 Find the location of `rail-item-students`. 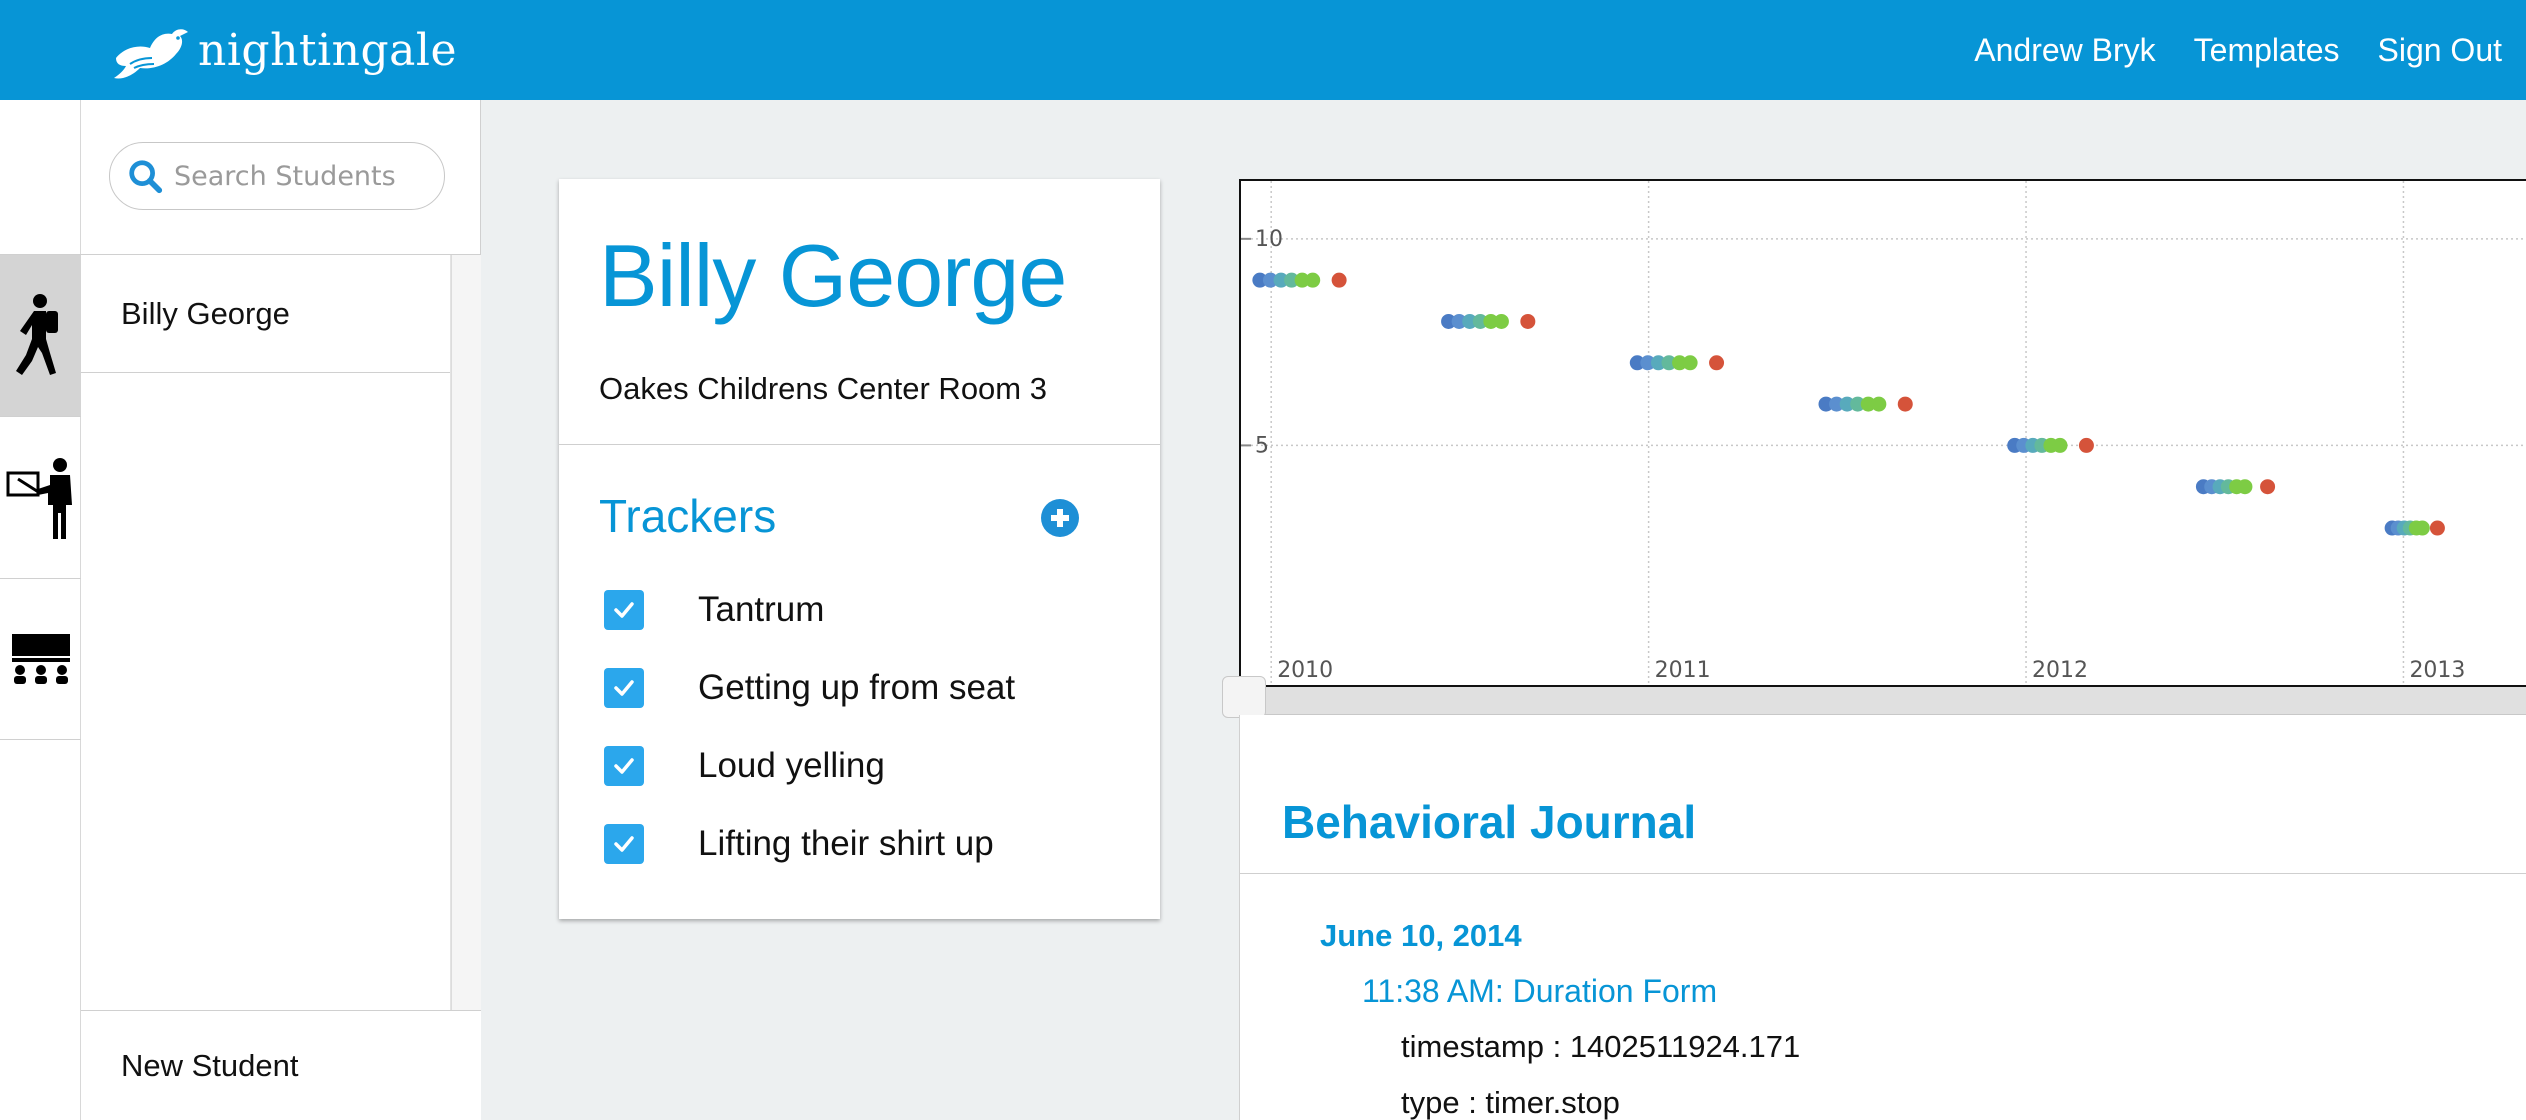

rail-item-students is located at coordinates (40, 335).